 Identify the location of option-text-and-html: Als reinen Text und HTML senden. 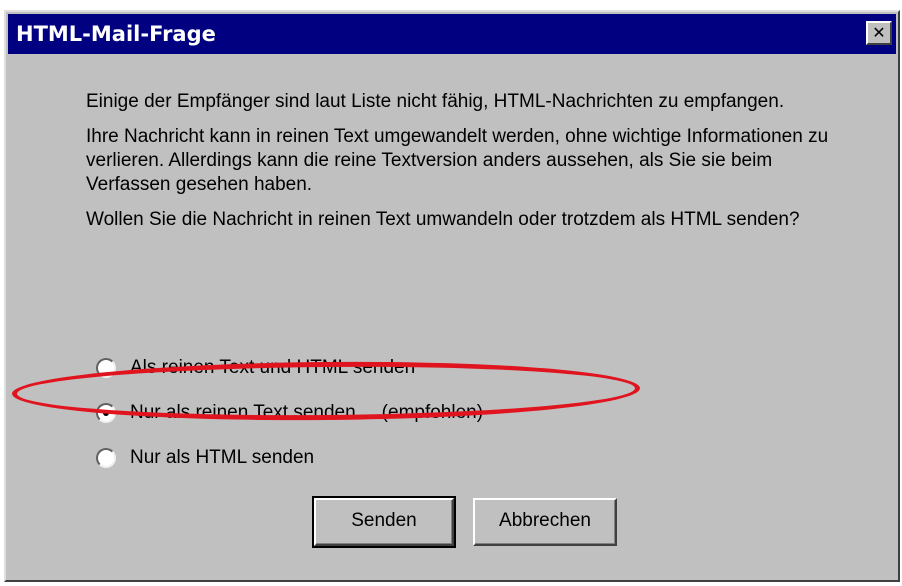
(289, 367).